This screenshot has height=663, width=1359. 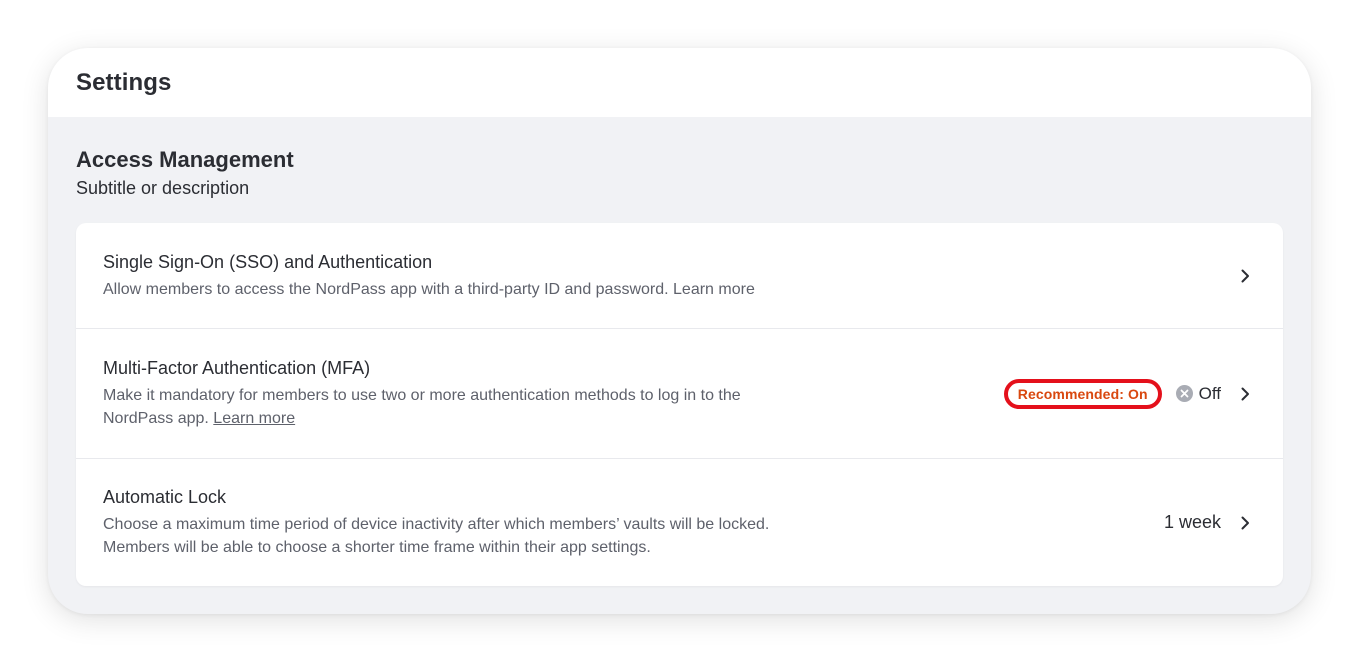 What do you see at coordinates (268, 261) in the screenshot?
I see `sso-title: Single Sign-On (SSO) and Authentication` at bounding box center [268, 261].